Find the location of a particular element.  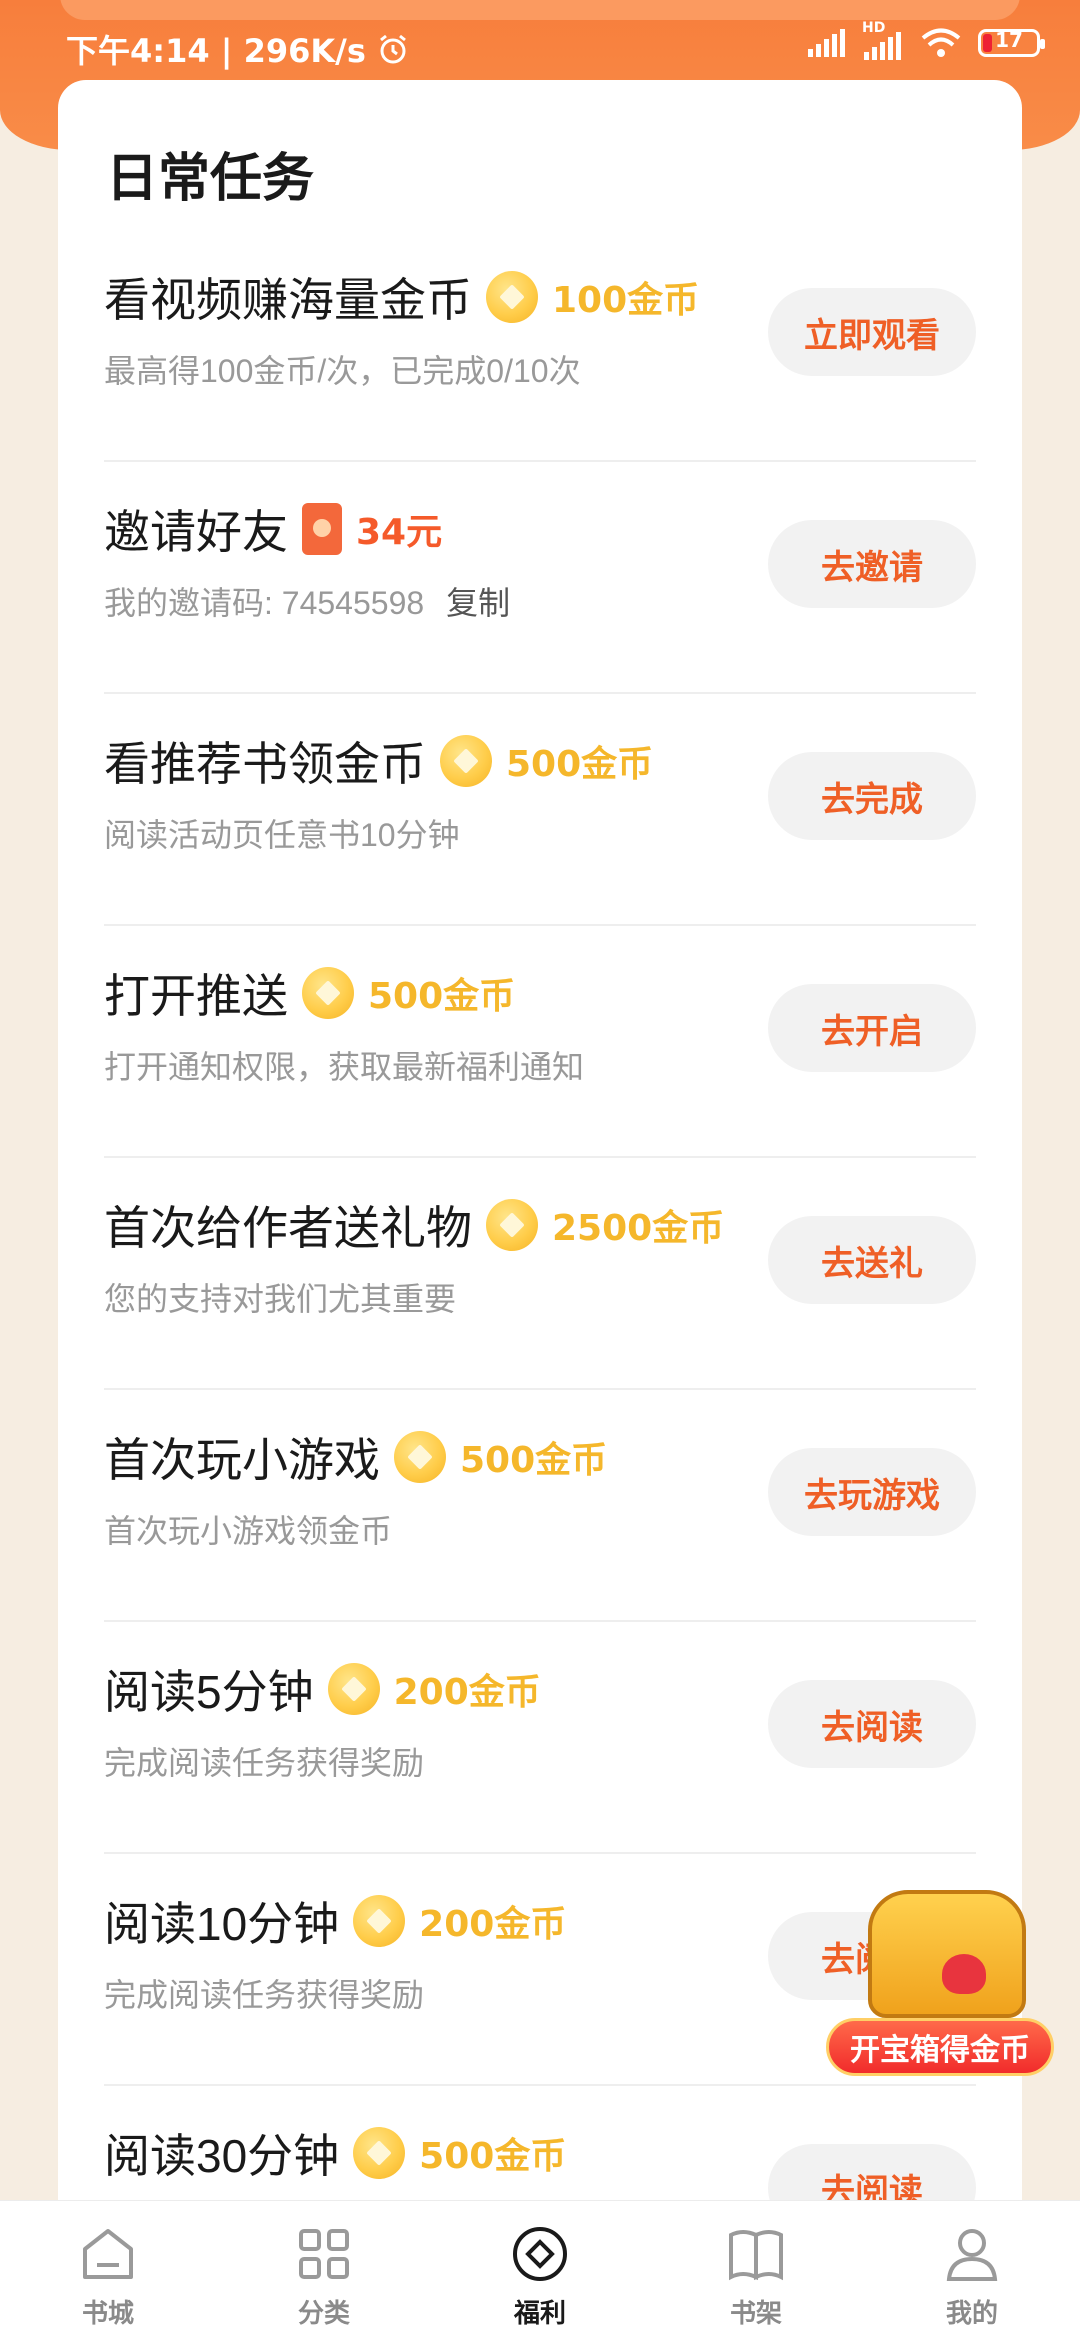

task-subtitle: 首次玩小游戏领金币 is located at coordinates (248, 1531).